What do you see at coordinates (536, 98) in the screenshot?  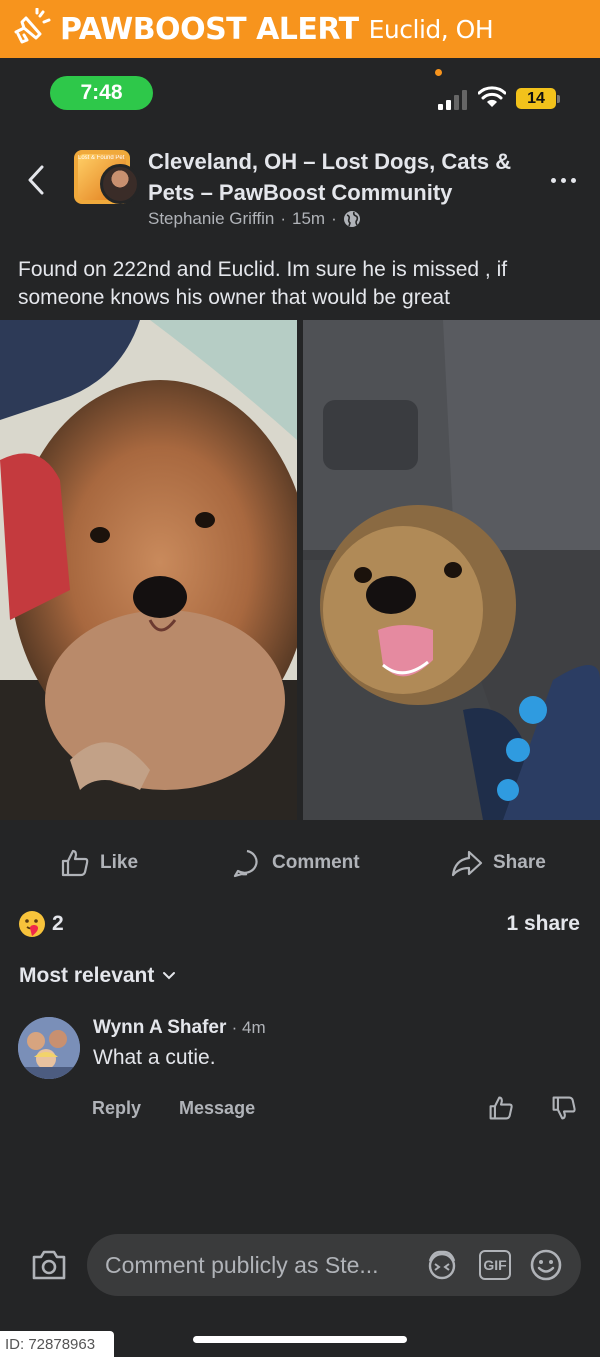 I see `battery-indicator: 14` at bounding box center [536, 98].